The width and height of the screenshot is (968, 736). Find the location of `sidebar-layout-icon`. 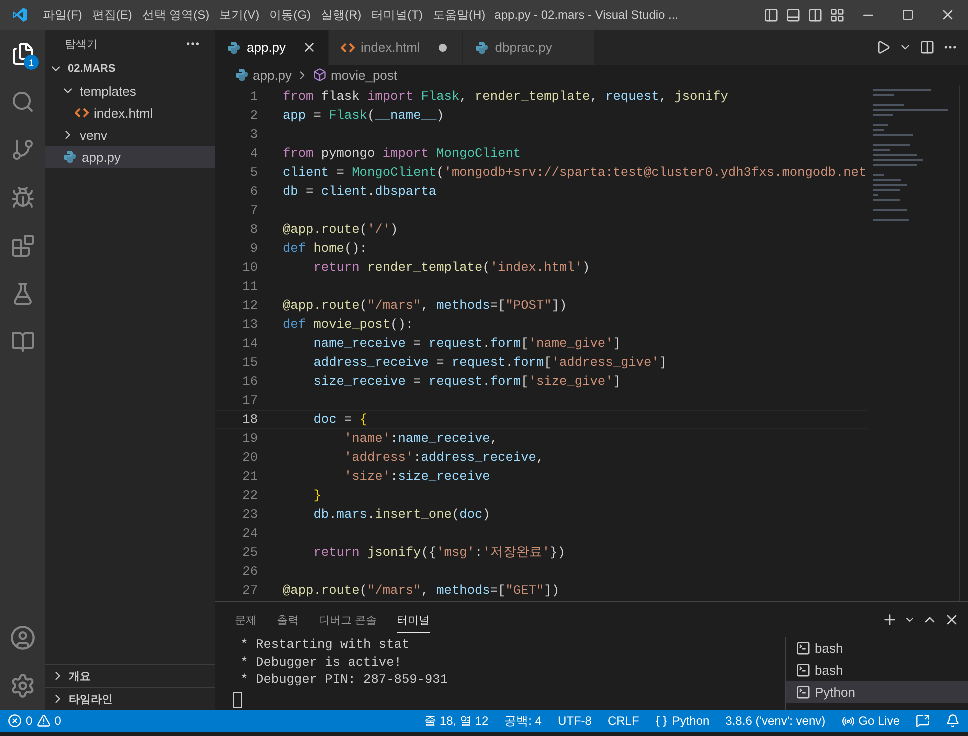

sidebar-layout-icon is located at coordinates (771, 15).